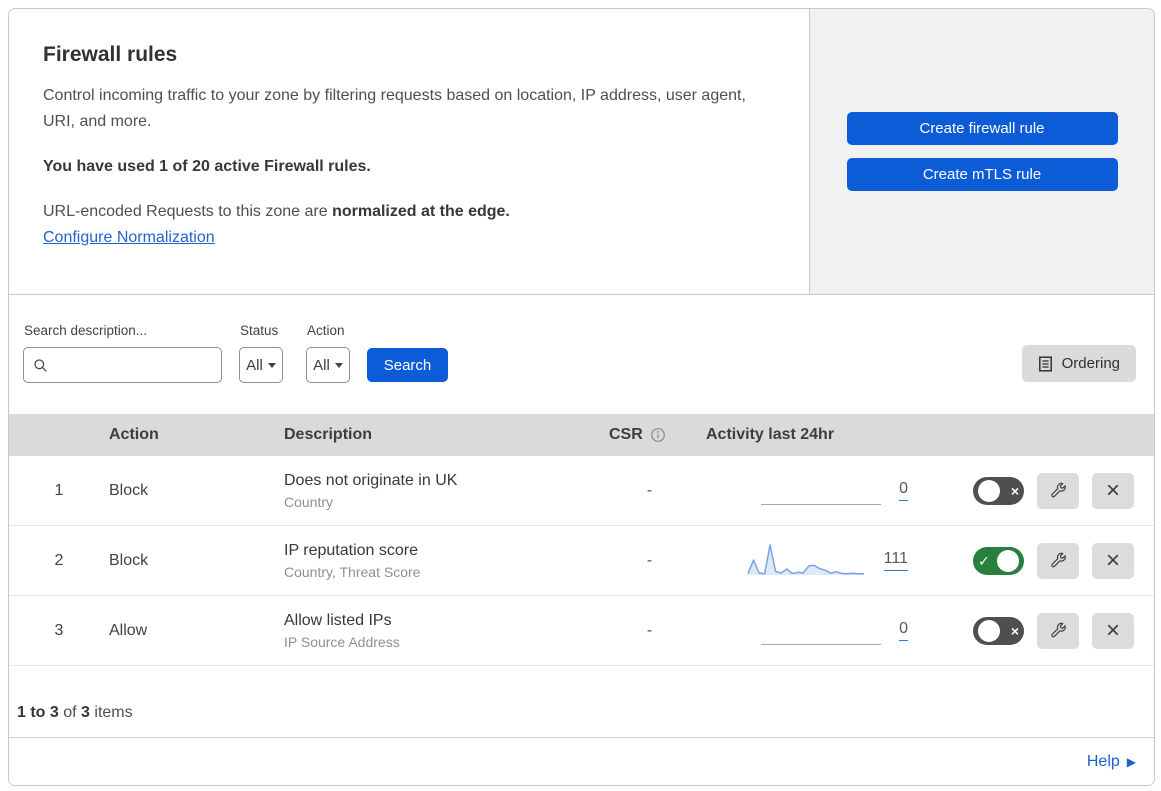  Describe the element at coordinates (128, 630) in the screenshot. I see `rule-action: Allow` at that location.